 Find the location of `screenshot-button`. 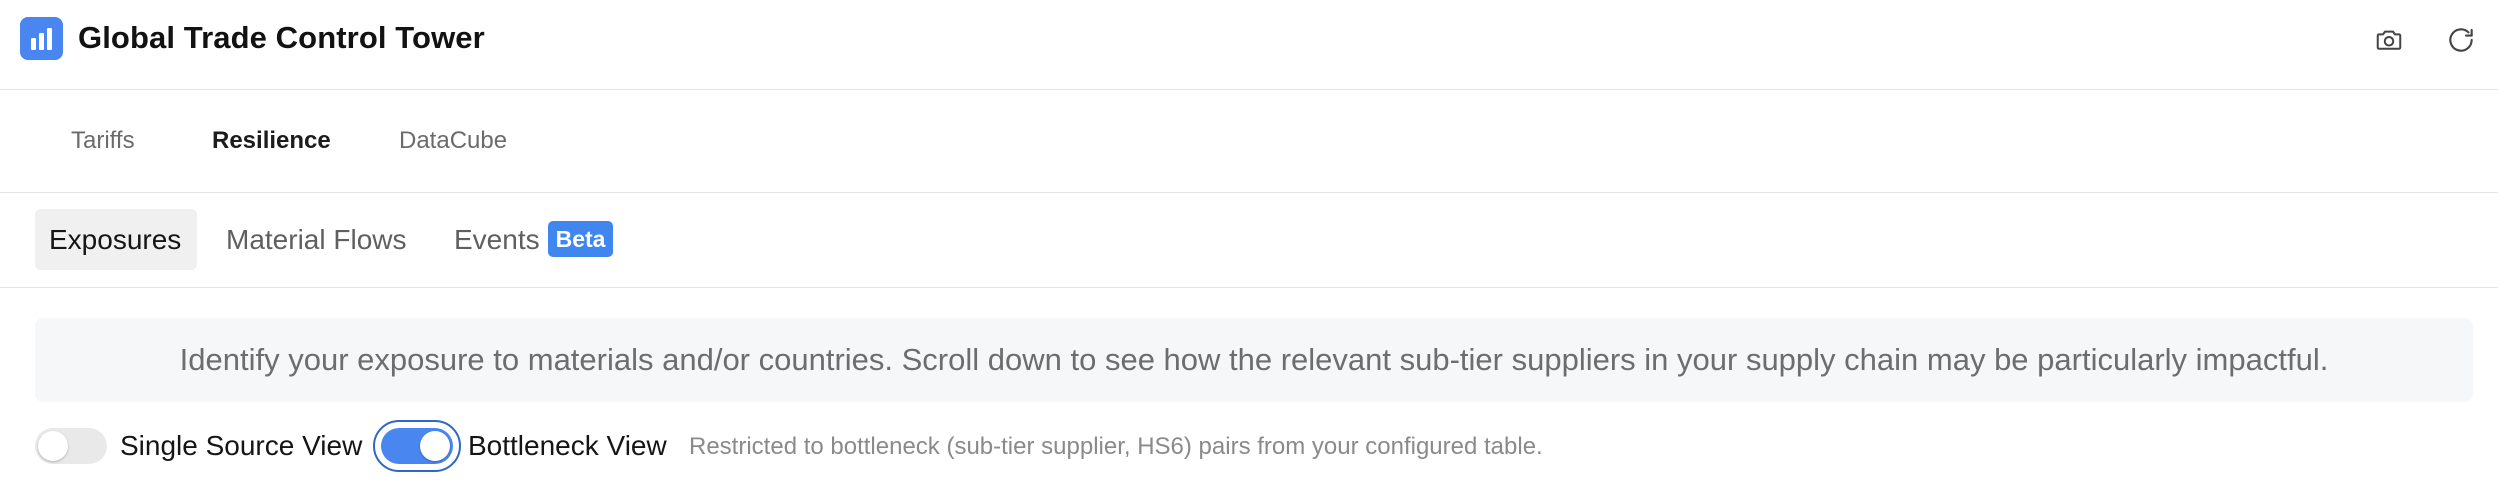

screenshot-button is located at coordinates (2389, 40).